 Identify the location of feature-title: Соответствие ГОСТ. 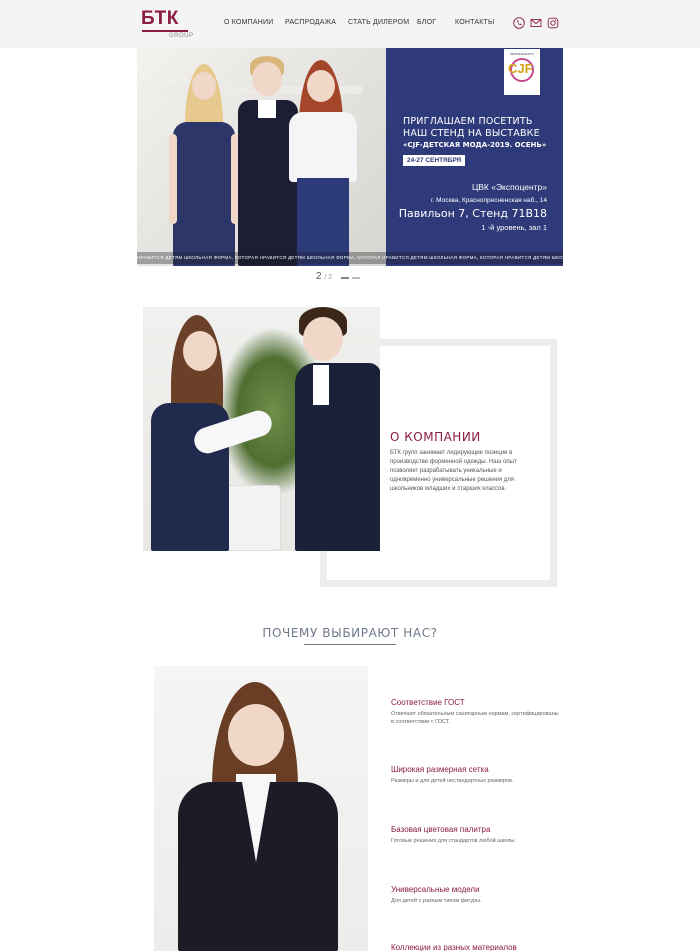
(428, 702).